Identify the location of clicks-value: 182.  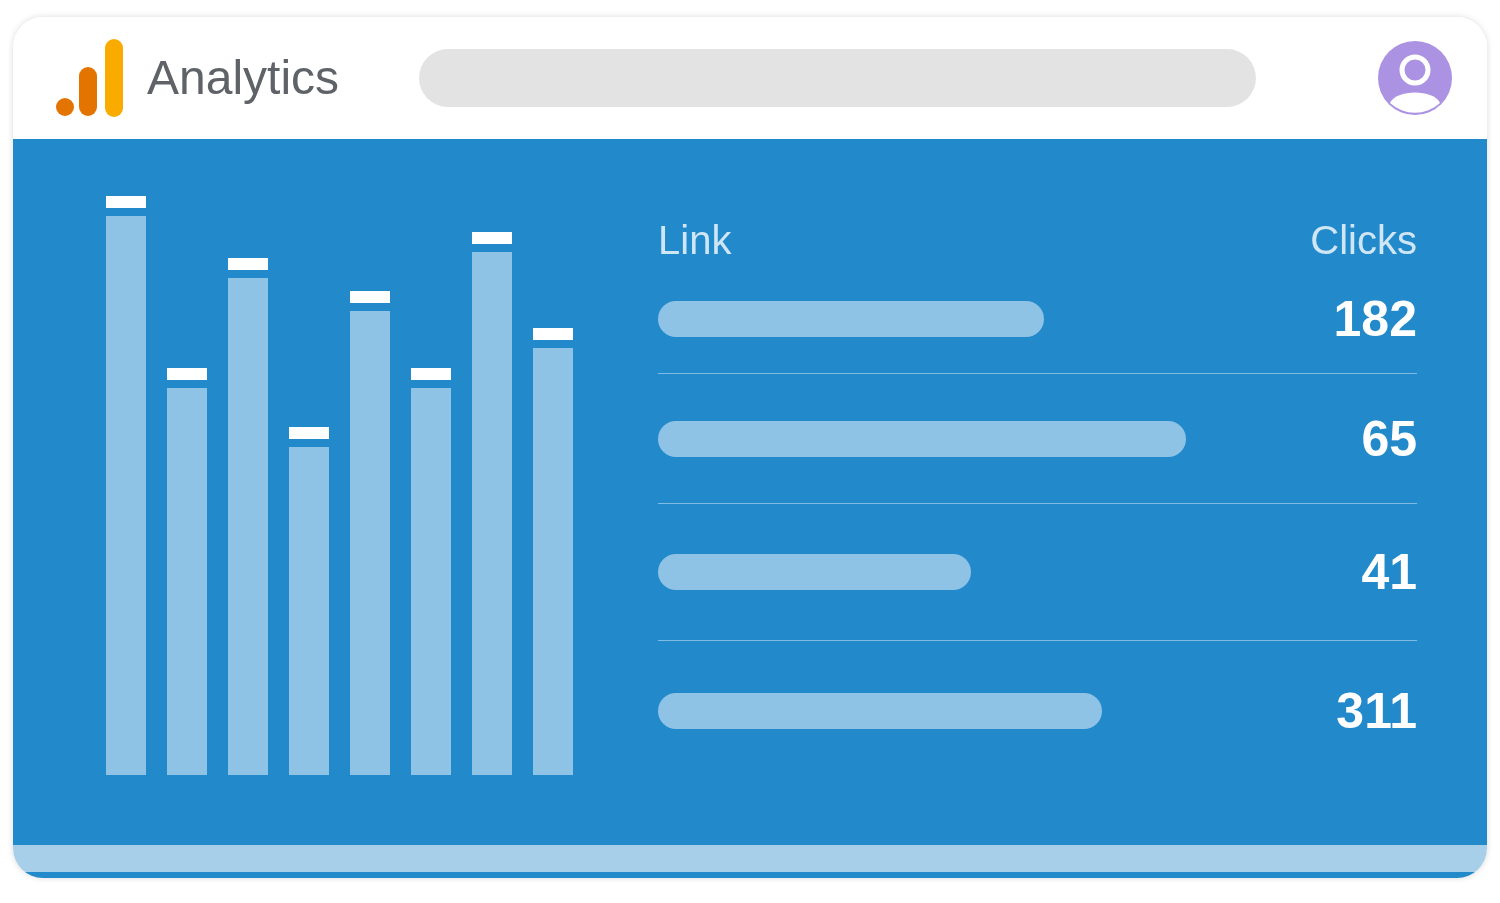
(1375, 318).